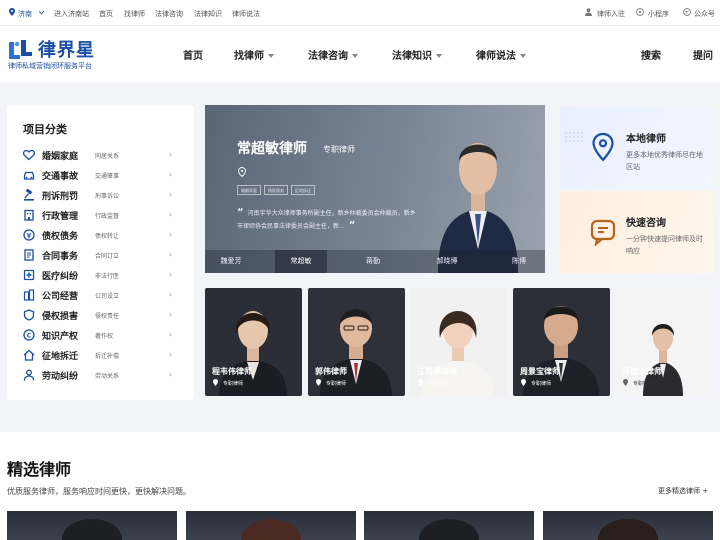 This screenshot has width=720, height=540. I want to click on category-item-demolition: 征地拆迁 拆迁补偿 ›, so click(103, 356).